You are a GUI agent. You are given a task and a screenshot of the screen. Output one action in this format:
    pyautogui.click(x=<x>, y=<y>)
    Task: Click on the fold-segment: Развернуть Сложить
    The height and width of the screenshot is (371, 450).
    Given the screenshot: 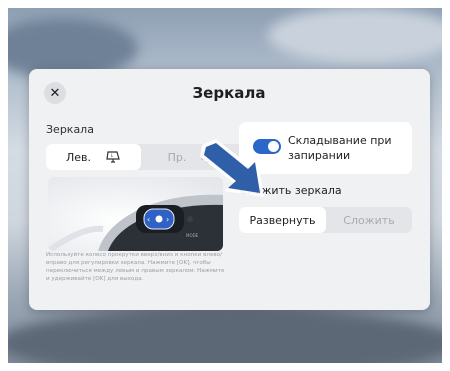 What is the action you would take?
    pyautogui.click(x=325, y=220)
    